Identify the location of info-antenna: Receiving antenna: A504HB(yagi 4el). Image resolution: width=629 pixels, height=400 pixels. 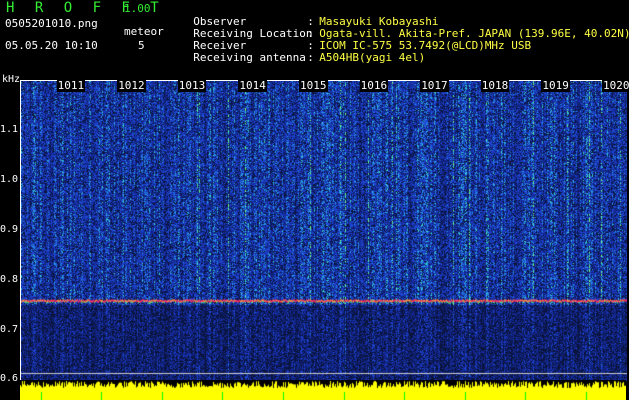
(302, 52).